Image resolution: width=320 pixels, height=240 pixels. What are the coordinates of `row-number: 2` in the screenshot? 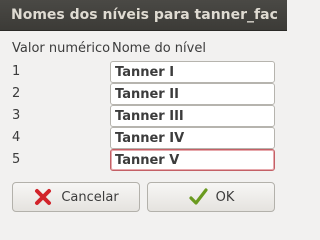 It's located at (16, 93).